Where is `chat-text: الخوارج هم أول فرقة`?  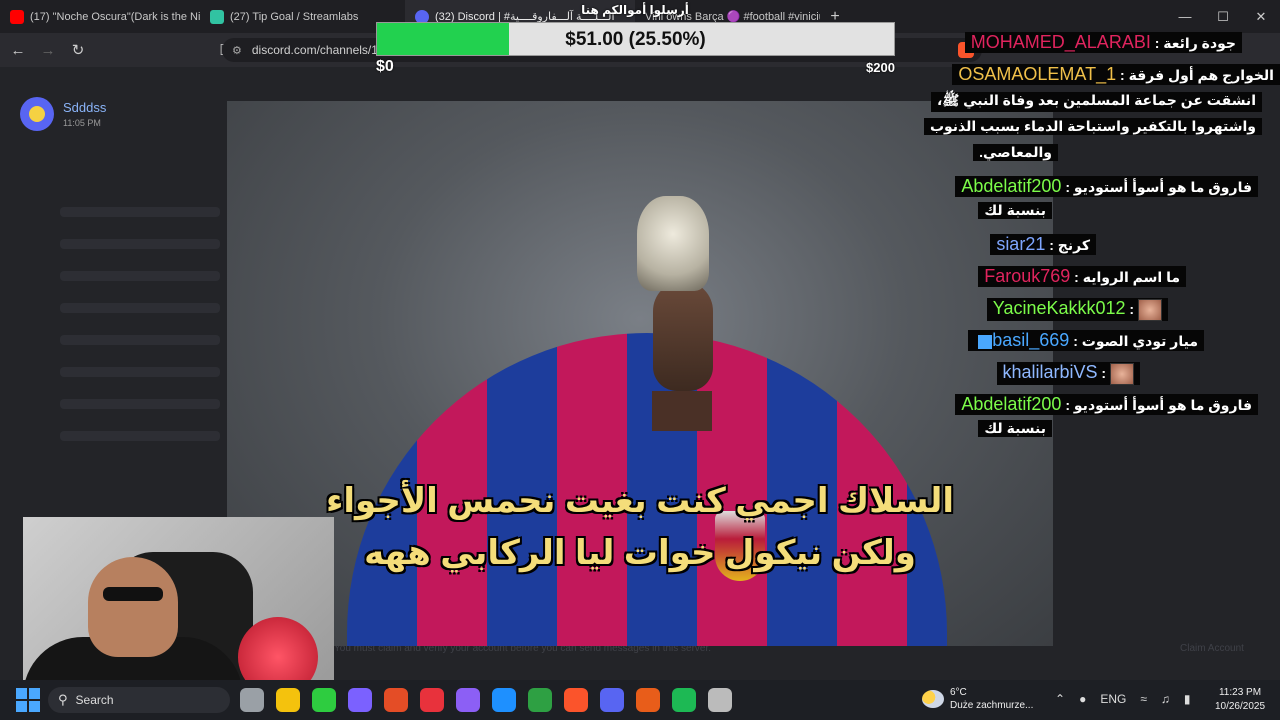 chat-text: الخوارج هم أول فرقة is located at coordinates (1201, 75).